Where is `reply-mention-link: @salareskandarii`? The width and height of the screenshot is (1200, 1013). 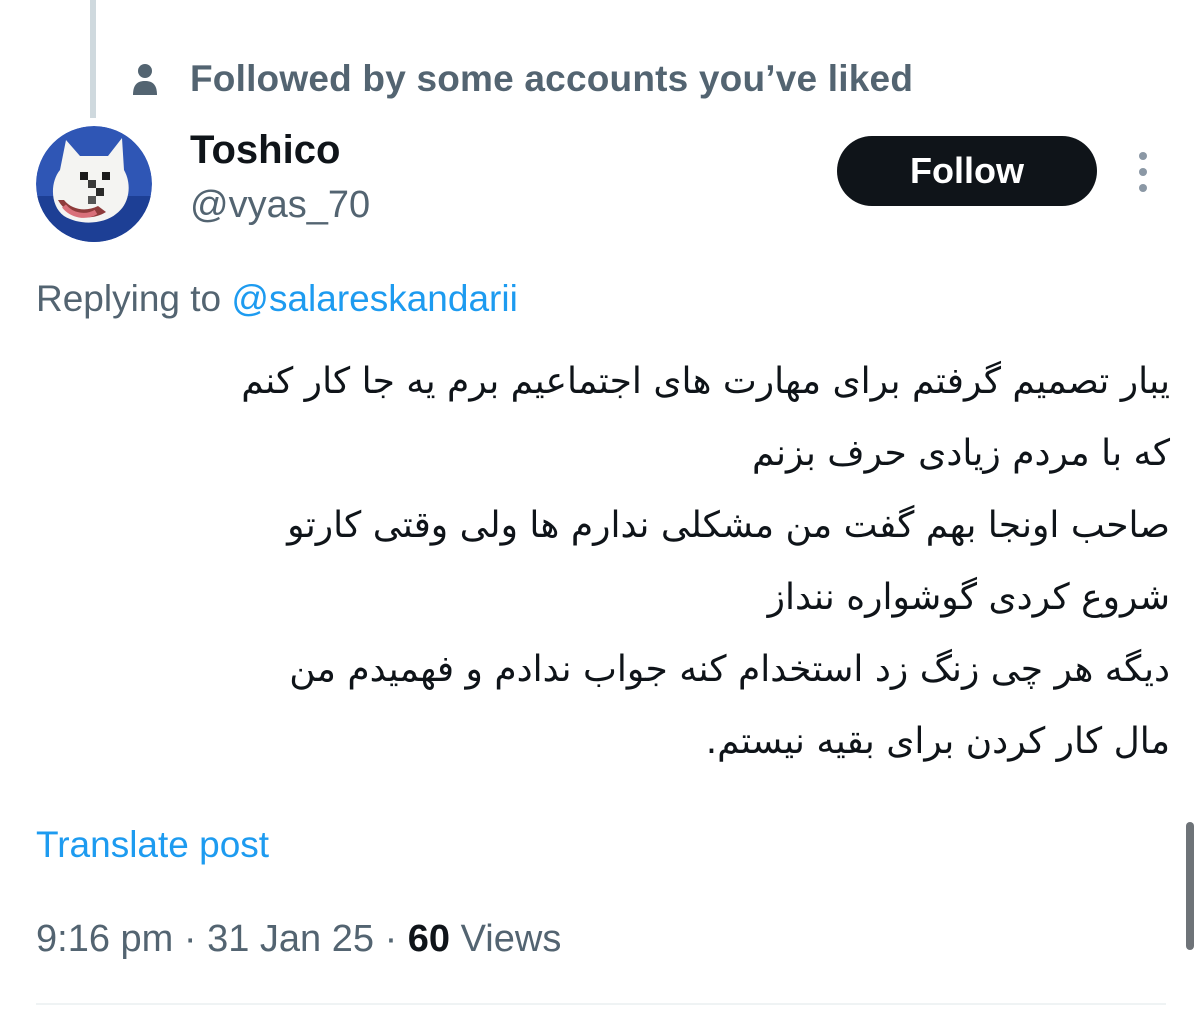 reply-mention-link: @salareskandarii is located at coordinates (374, 298).